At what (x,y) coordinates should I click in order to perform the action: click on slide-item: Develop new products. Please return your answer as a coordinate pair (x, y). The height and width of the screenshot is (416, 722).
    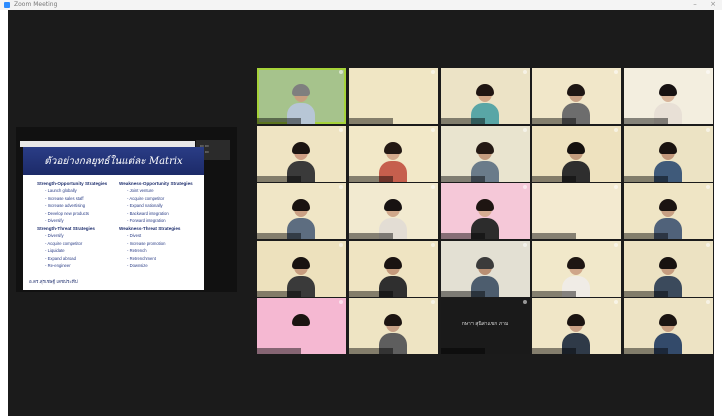
    Looking at the image, I should click on (83, 213).